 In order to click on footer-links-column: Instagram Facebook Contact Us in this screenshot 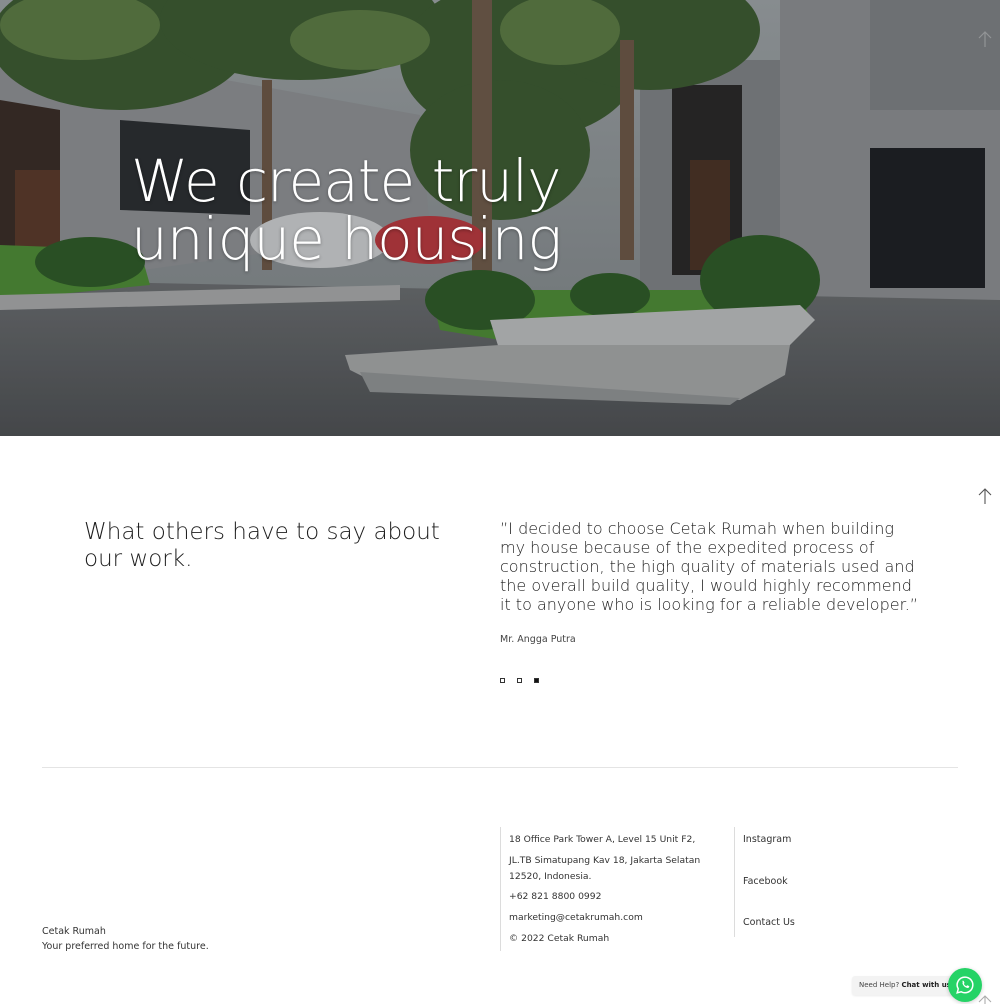, I will do `click(794, 882)`.